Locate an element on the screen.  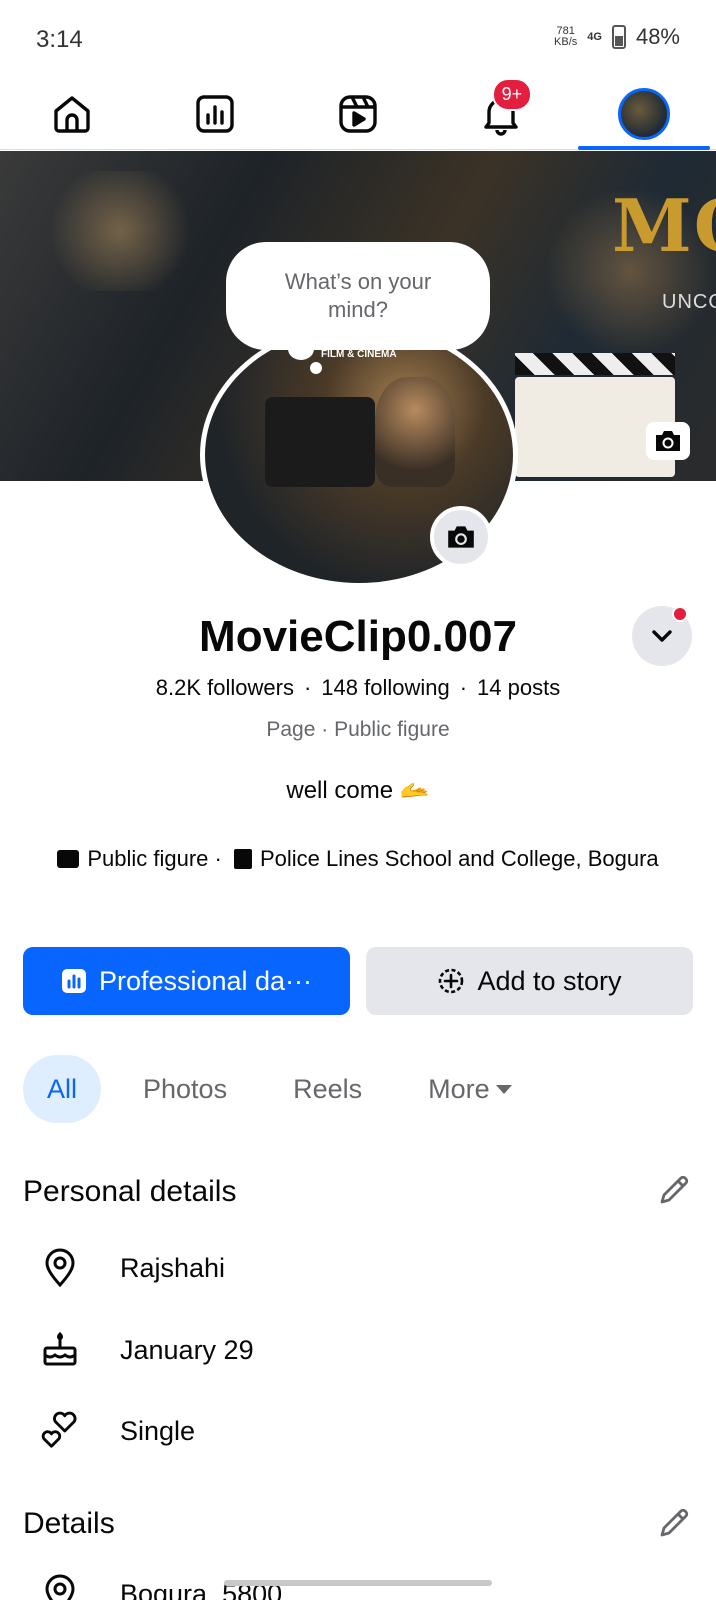
filter-all-label: All is located at coordinates (62, 1088).